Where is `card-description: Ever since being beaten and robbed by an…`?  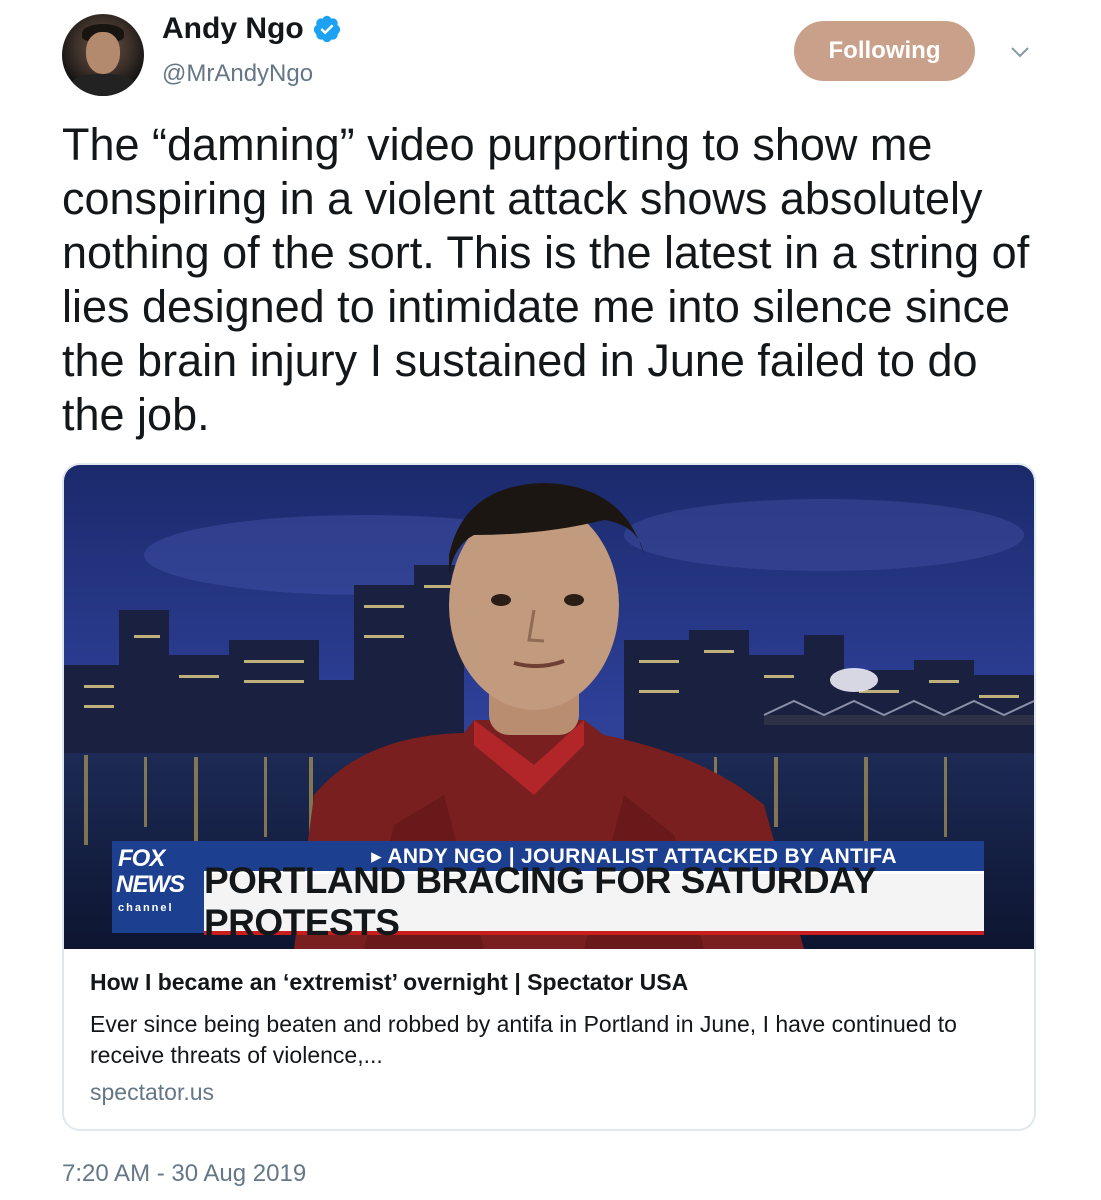 card-description: Ever since being beaten and robbed by an… is located at coordinates (523, 1039).